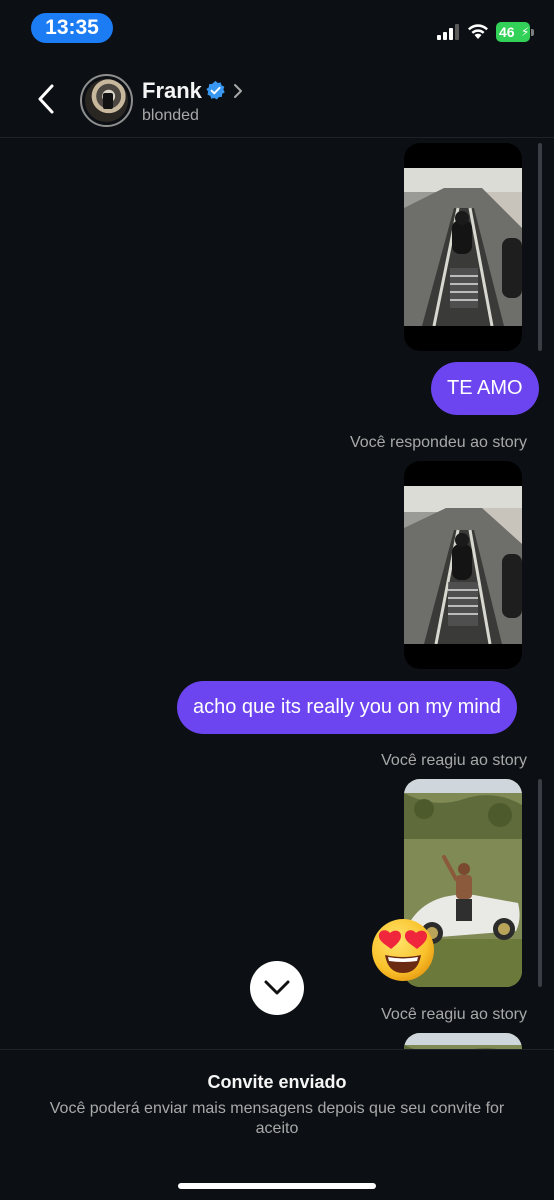 The width and height of the screenshot is (554, 1200). What do you see at coordinates (532, 32) in the screenshot?
I see `battery-cap` at bounding box center [532, 32].